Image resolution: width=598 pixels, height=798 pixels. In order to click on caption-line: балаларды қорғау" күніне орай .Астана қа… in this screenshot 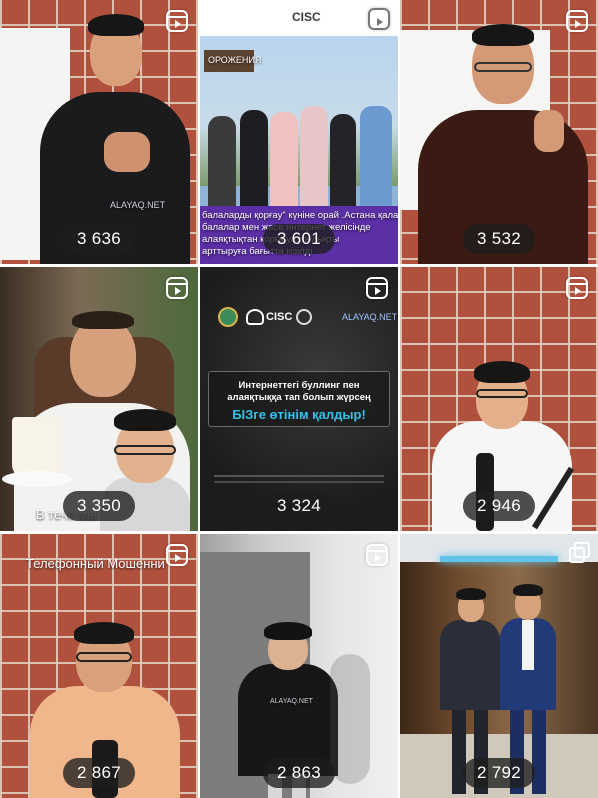, I will do `click(300, 215)`.